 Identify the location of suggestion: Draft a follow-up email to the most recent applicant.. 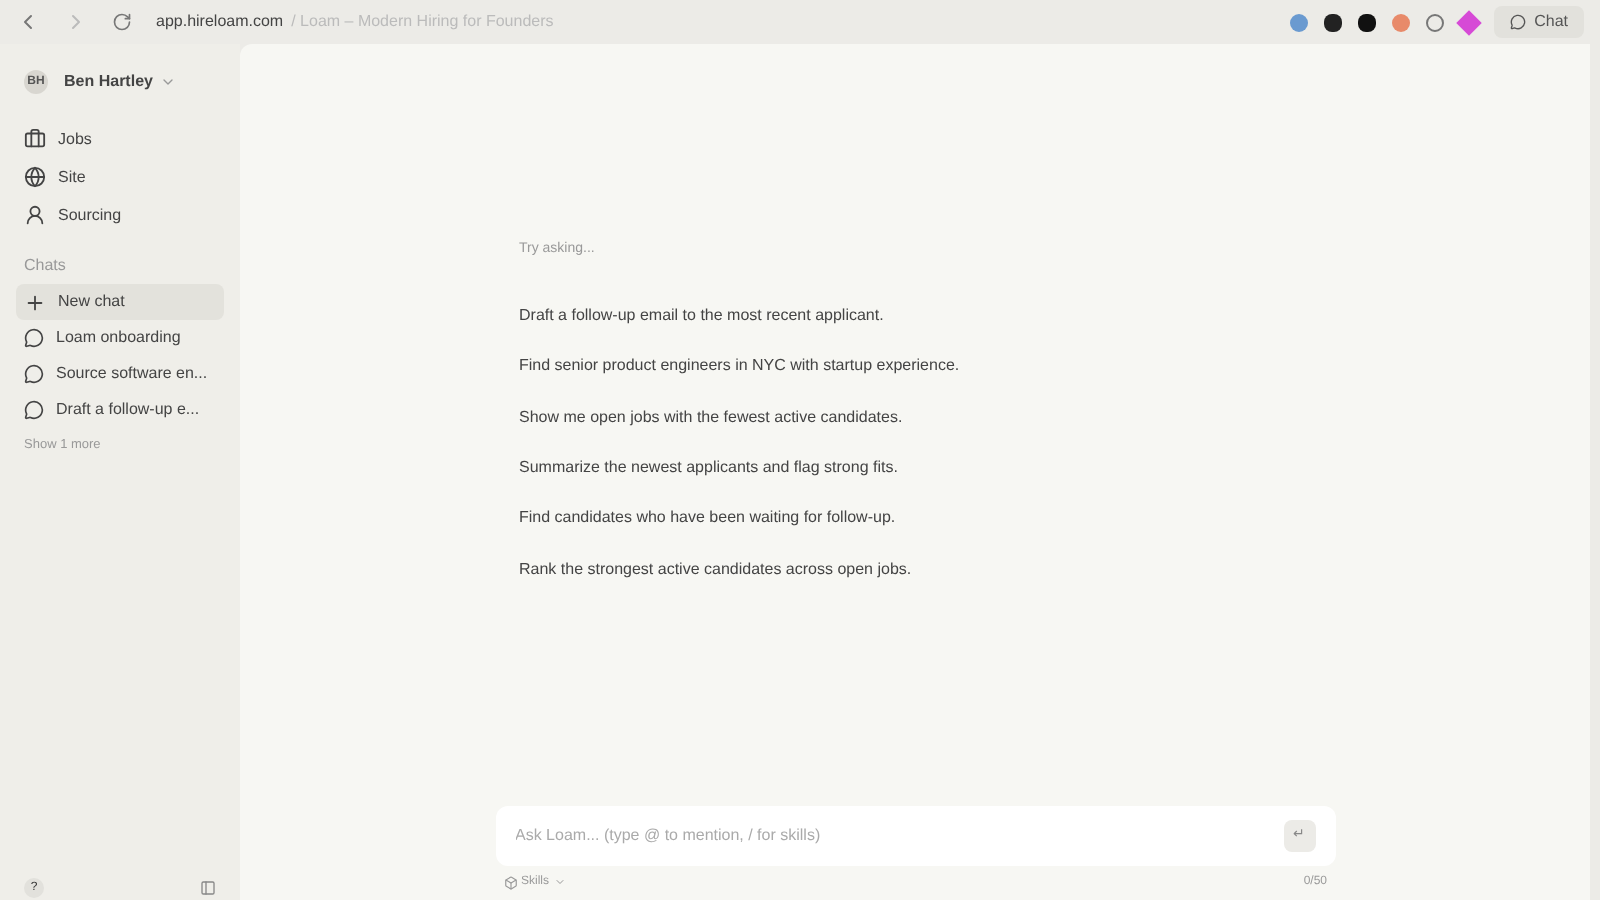
(927, 316).